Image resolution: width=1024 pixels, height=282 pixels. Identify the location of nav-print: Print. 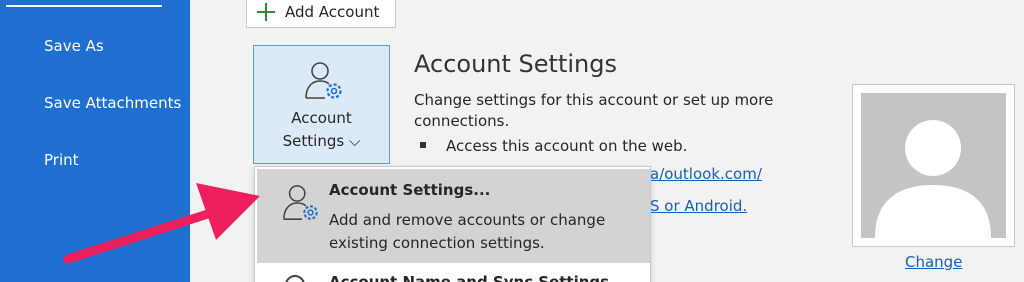
(61, 160).